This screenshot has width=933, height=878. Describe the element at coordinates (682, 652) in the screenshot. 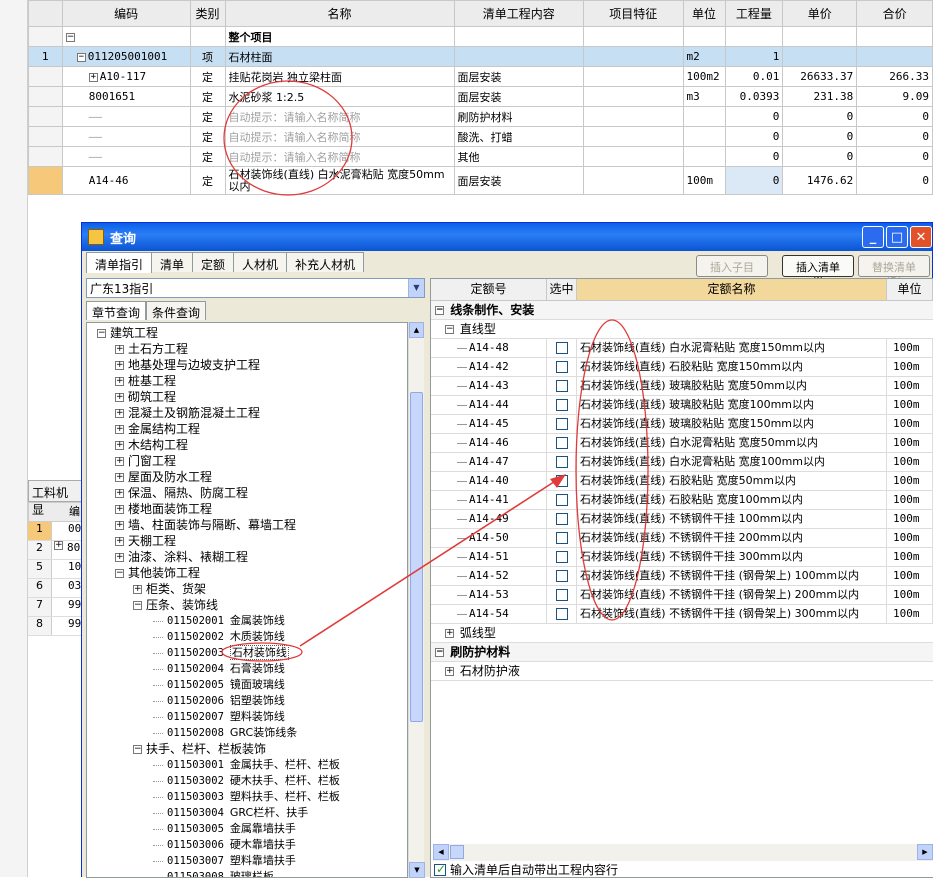

I see `group-row: − 刷防护材料` at that location.